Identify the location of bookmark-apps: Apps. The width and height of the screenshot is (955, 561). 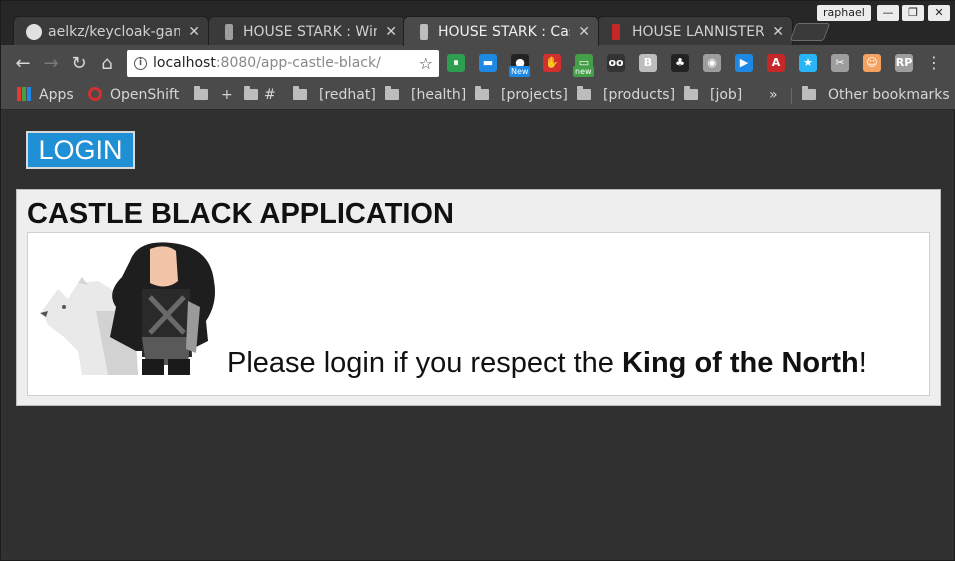
(45, 95).